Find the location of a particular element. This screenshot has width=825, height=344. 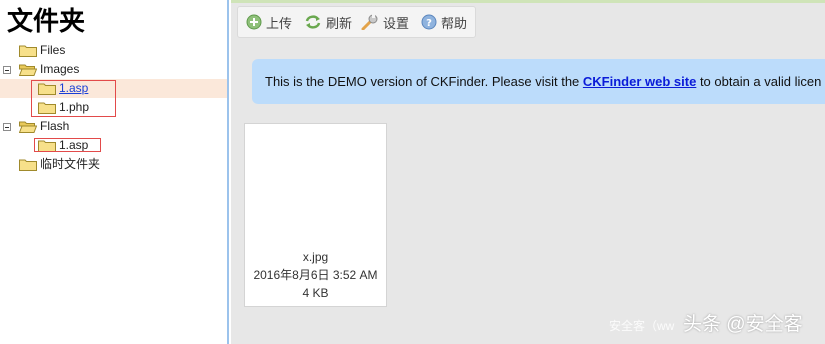

settings-button: 设置 is located at coordinates (385, 22).